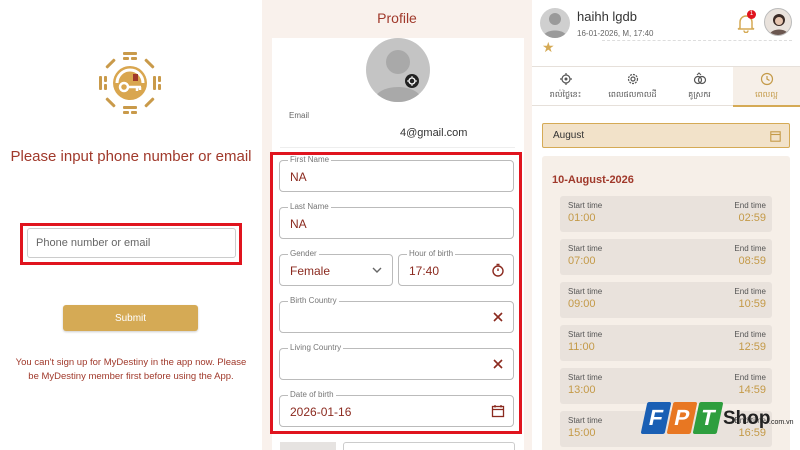 The height and width of the screenshot is (450, 800). Describe the element at coordinates (130, 318) in the screenshot. I see `submit-button: Submit` at that location.